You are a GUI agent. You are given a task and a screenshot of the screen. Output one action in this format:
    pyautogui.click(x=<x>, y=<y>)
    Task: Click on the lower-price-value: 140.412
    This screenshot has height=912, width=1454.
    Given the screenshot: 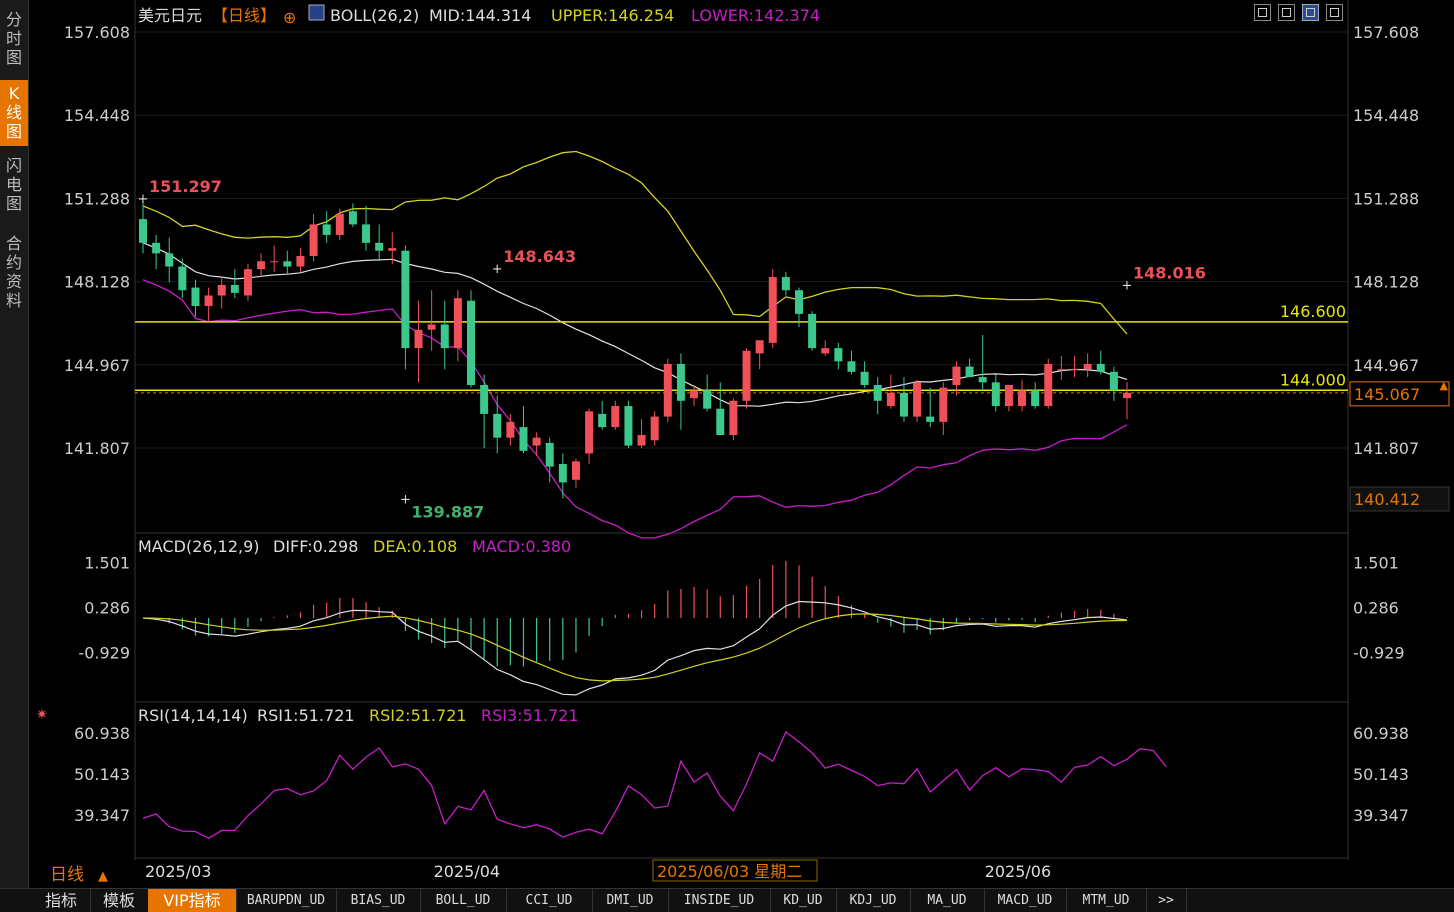 What is the action you would take?
    pyautogui.click(x=1387, y=499)
    